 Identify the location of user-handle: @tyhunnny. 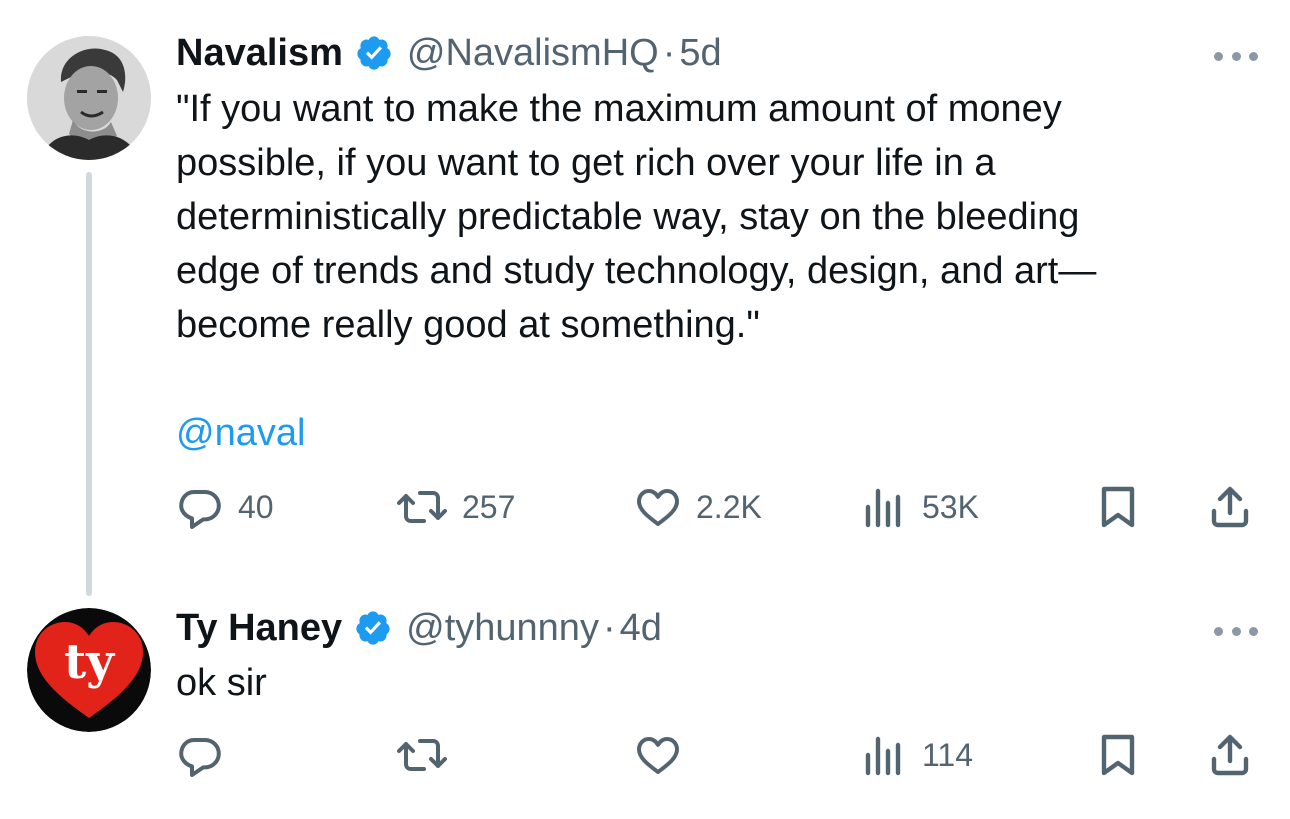
(502, 628).